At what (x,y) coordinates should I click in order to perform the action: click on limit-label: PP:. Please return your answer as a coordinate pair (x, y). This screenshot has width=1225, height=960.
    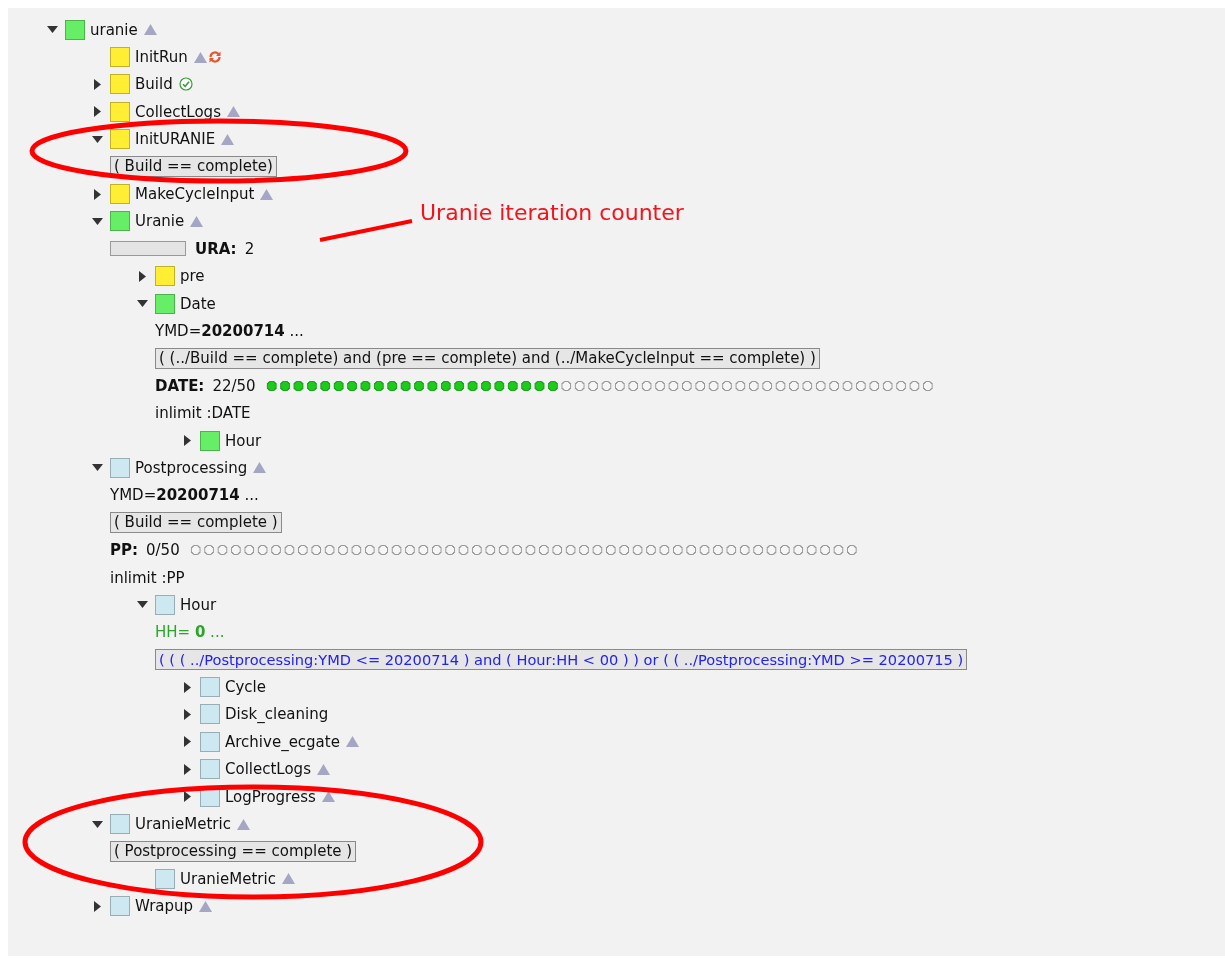
    Looking at the image, I should click on (124, 550).